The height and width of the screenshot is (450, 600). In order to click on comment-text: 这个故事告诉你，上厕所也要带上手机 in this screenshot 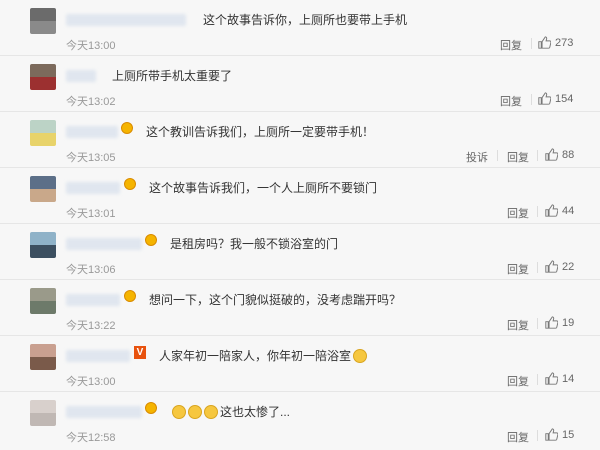, I will do `click(305, 20)`.